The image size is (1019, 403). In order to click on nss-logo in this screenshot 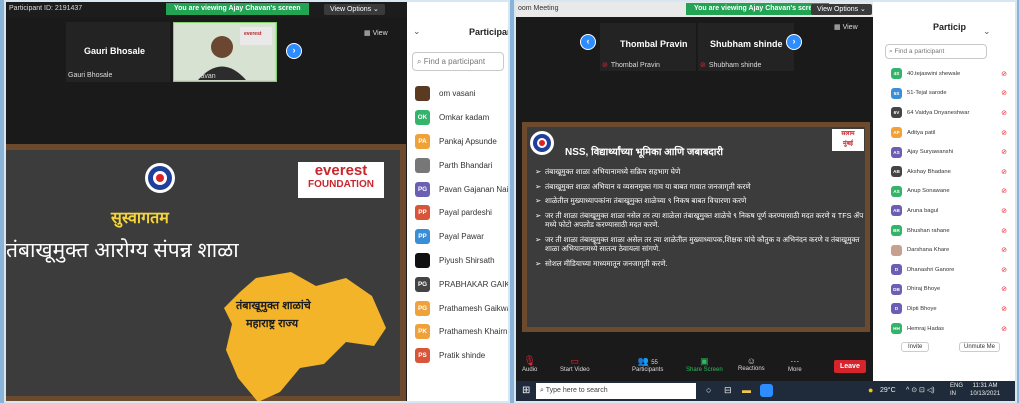, I will do `click(160, 178)`.